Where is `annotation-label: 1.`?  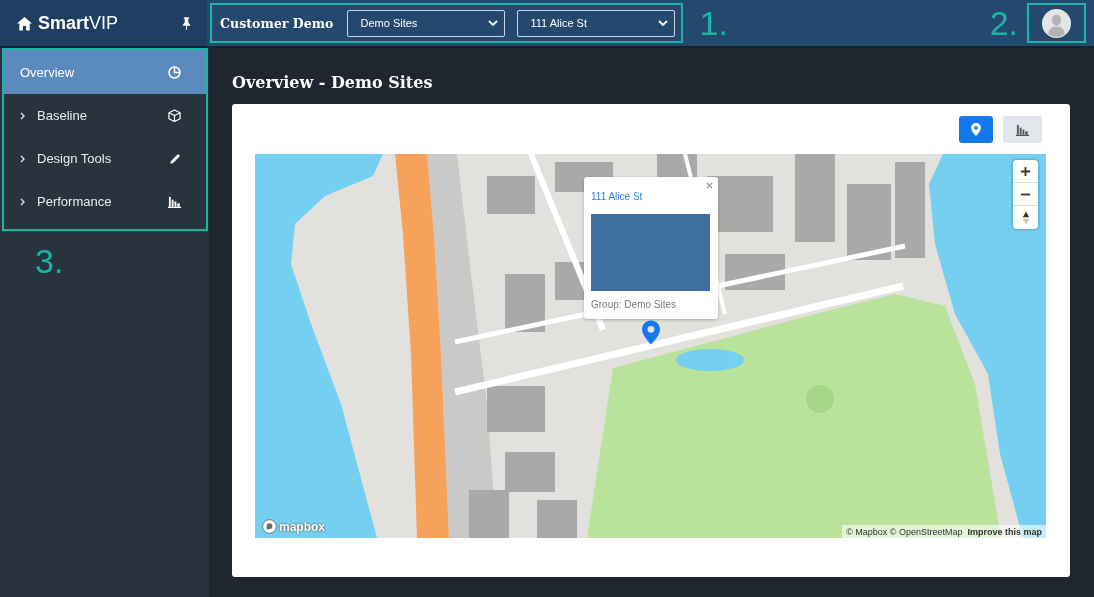 annotation-label: 1. is located at coordinates (713, 23).